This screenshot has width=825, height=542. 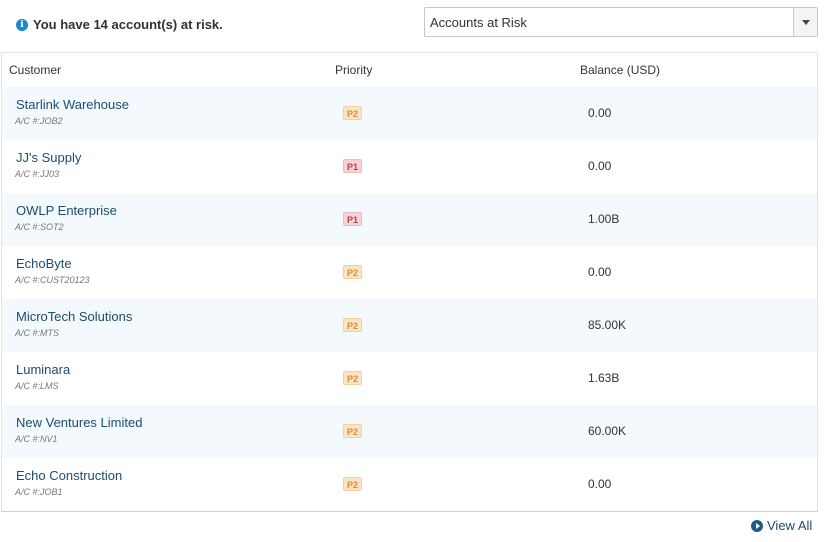 What do you see at coordinates (607, 325) in the screenshot?
I see `balance-value: 85.00K` at bounding box center [607, 325].